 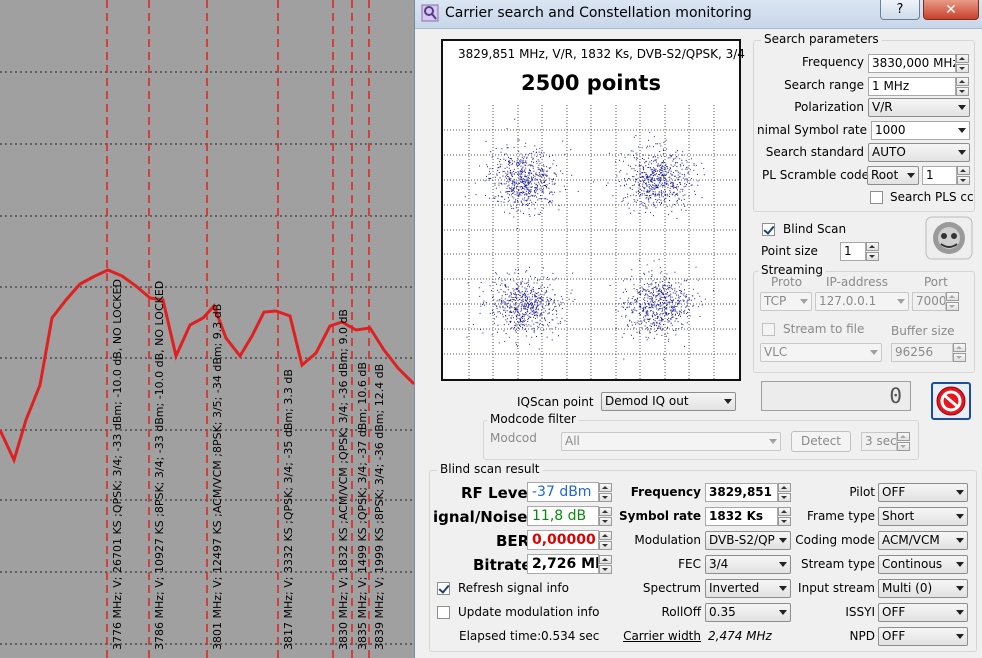 What do you see at coordinates (836, 396) in the screenshot?
I see `counter-display: 0` at bounding box center [836, 396].